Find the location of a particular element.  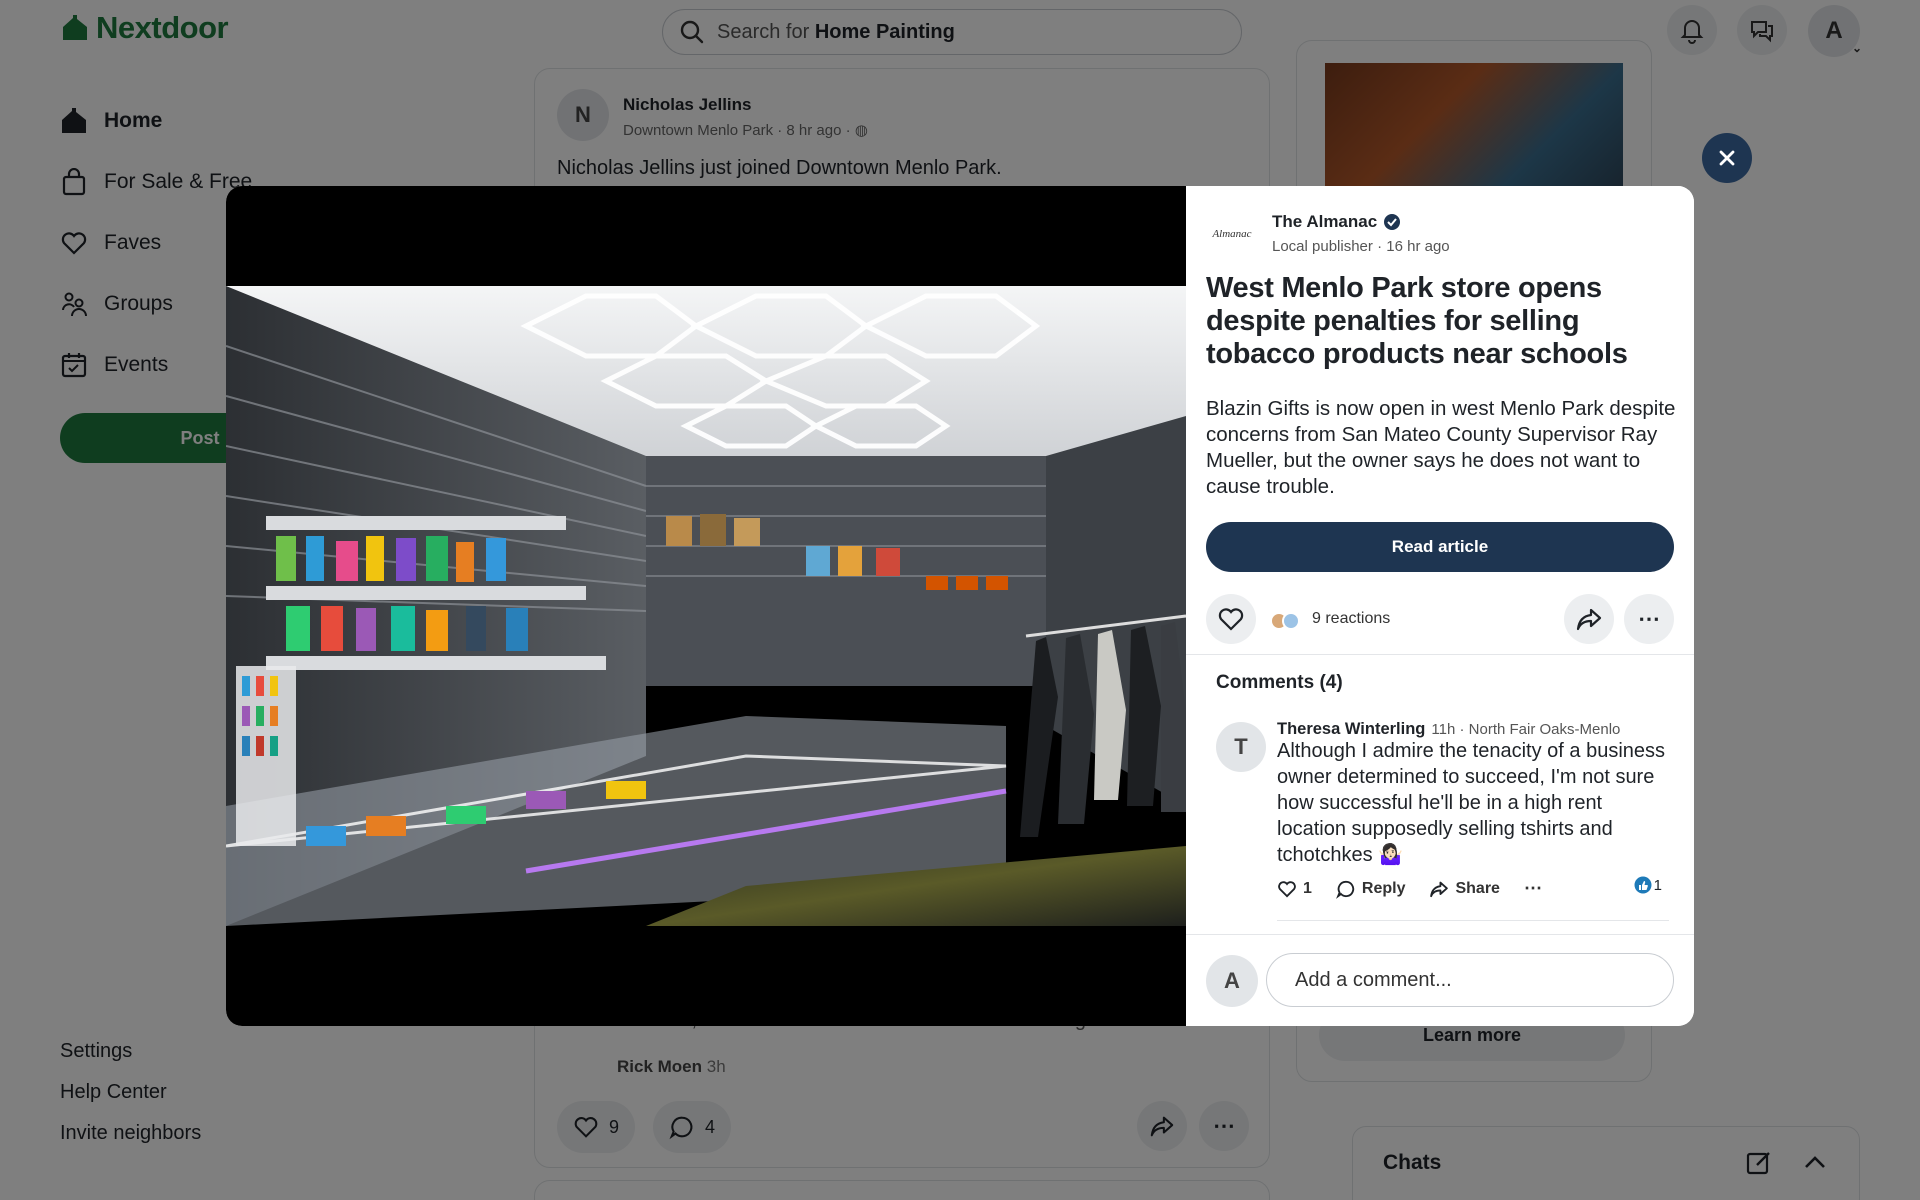

reactions-count: 9 reactions is located at coordinates (1351, 619).